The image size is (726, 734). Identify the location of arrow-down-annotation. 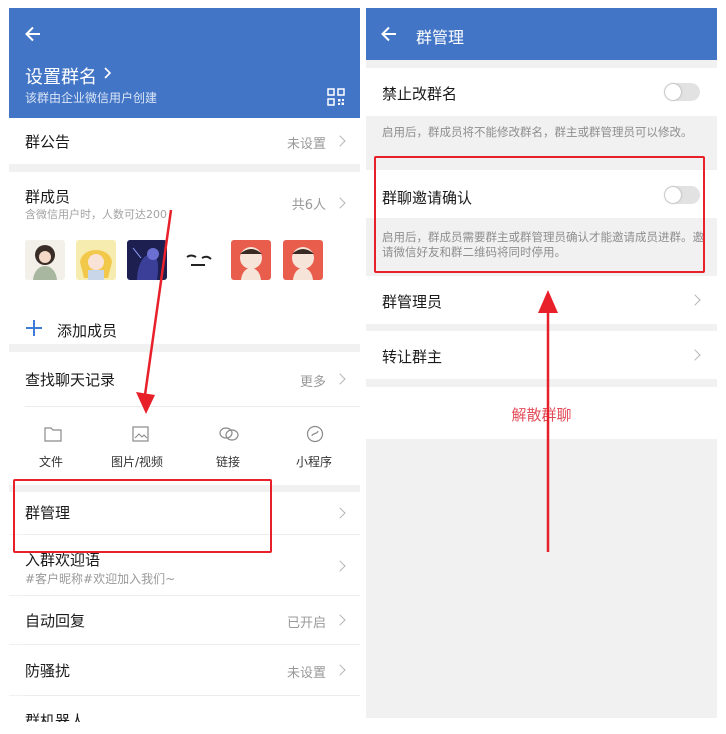
(154, 311).